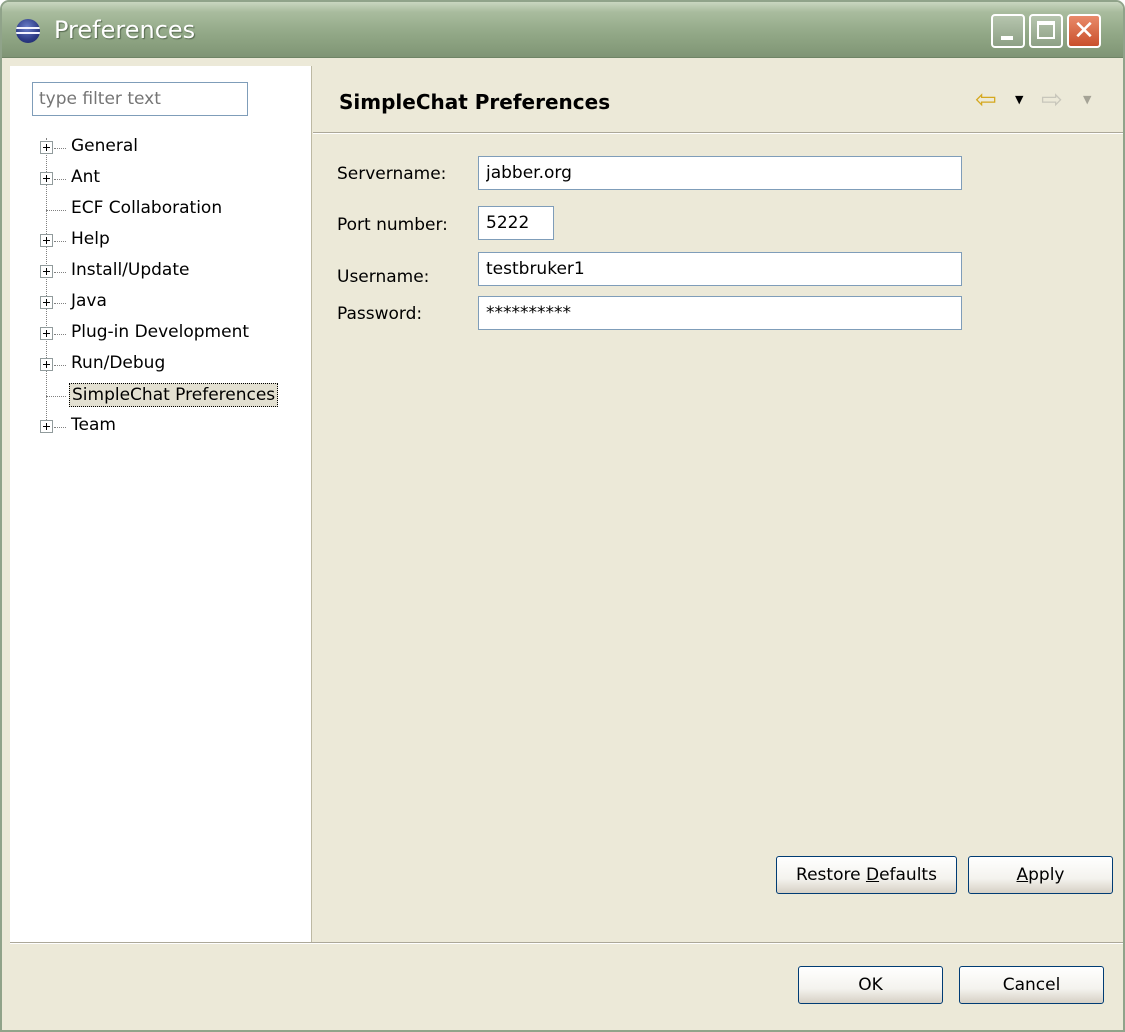 The height and width of the screenshot is (1032, 1125). I want to click on maximize-button, so click(1046, 31).